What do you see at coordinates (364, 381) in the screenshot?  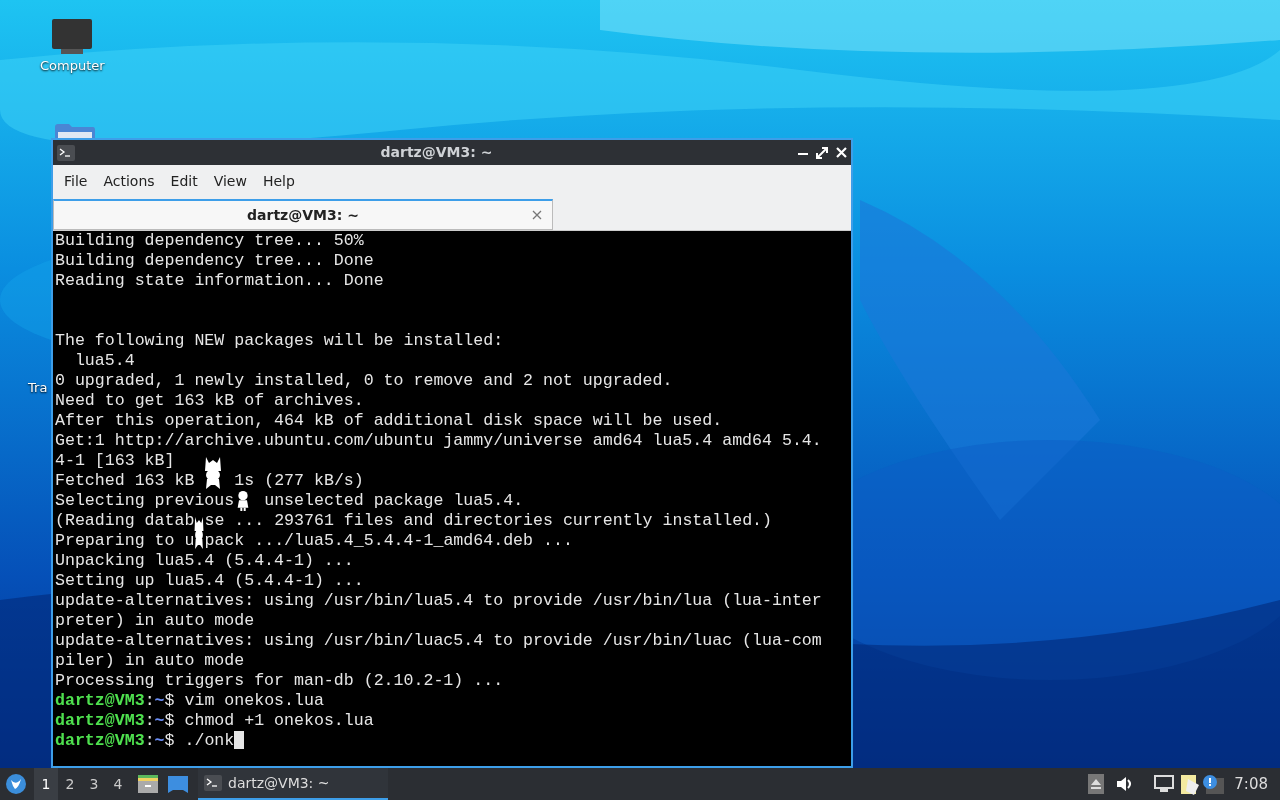 I see `terminal-line: 0 upgraded, 1 newly installed, 0 to remove and 2 not upgraded.` at bounding box center [364, 381].